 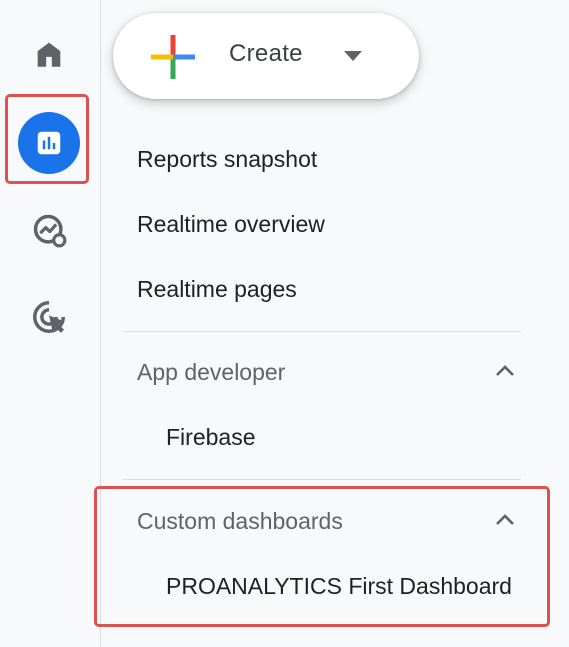 I want to click on rail-home-button, so click(x=49, y=54).